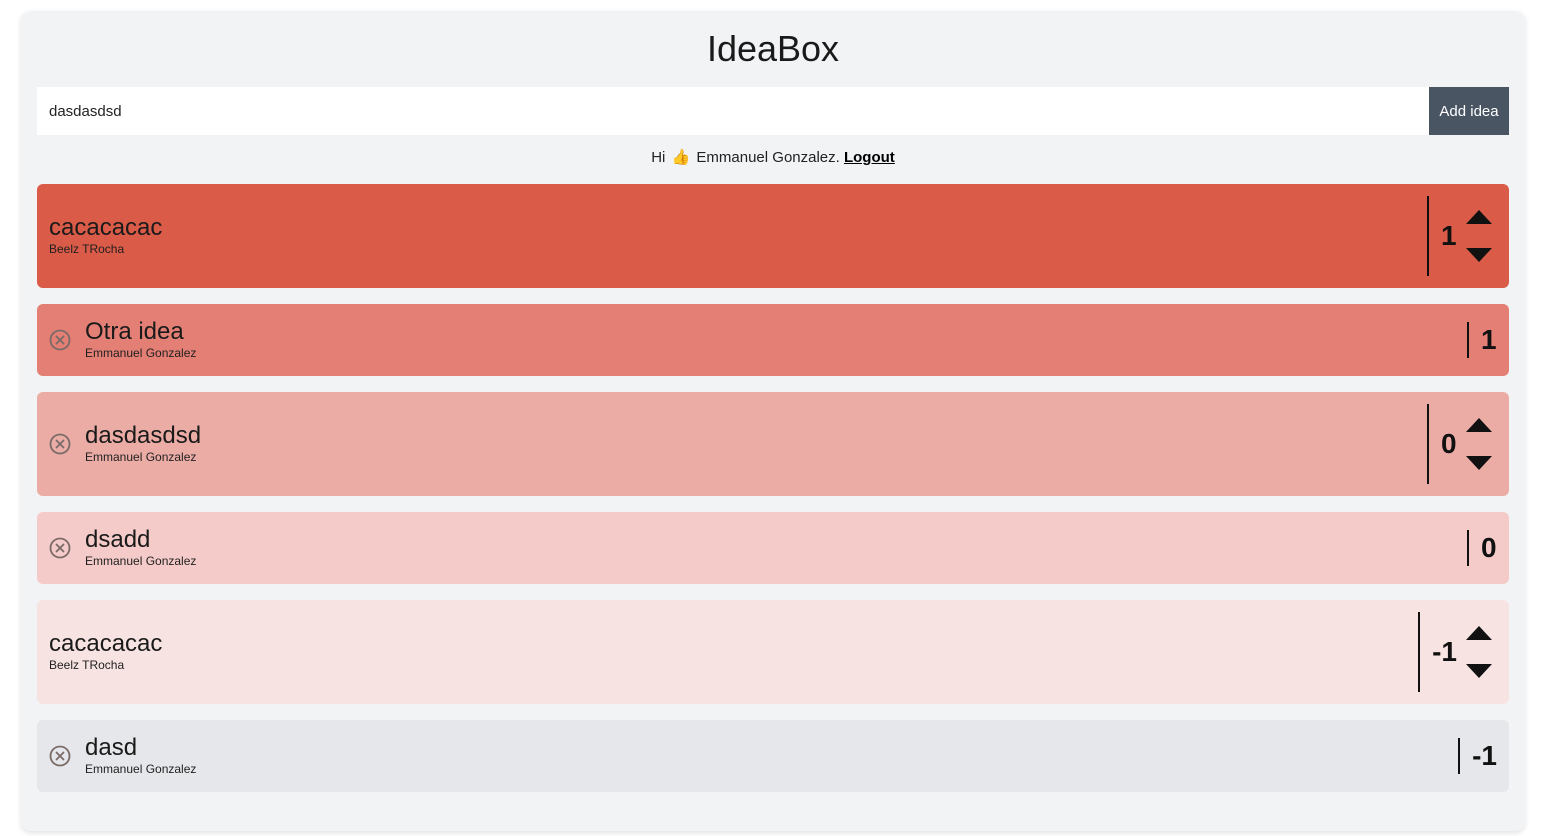  I want to click on idea-text: dasdasdsd Emmanuel Gonzalez, so click(756, 444).